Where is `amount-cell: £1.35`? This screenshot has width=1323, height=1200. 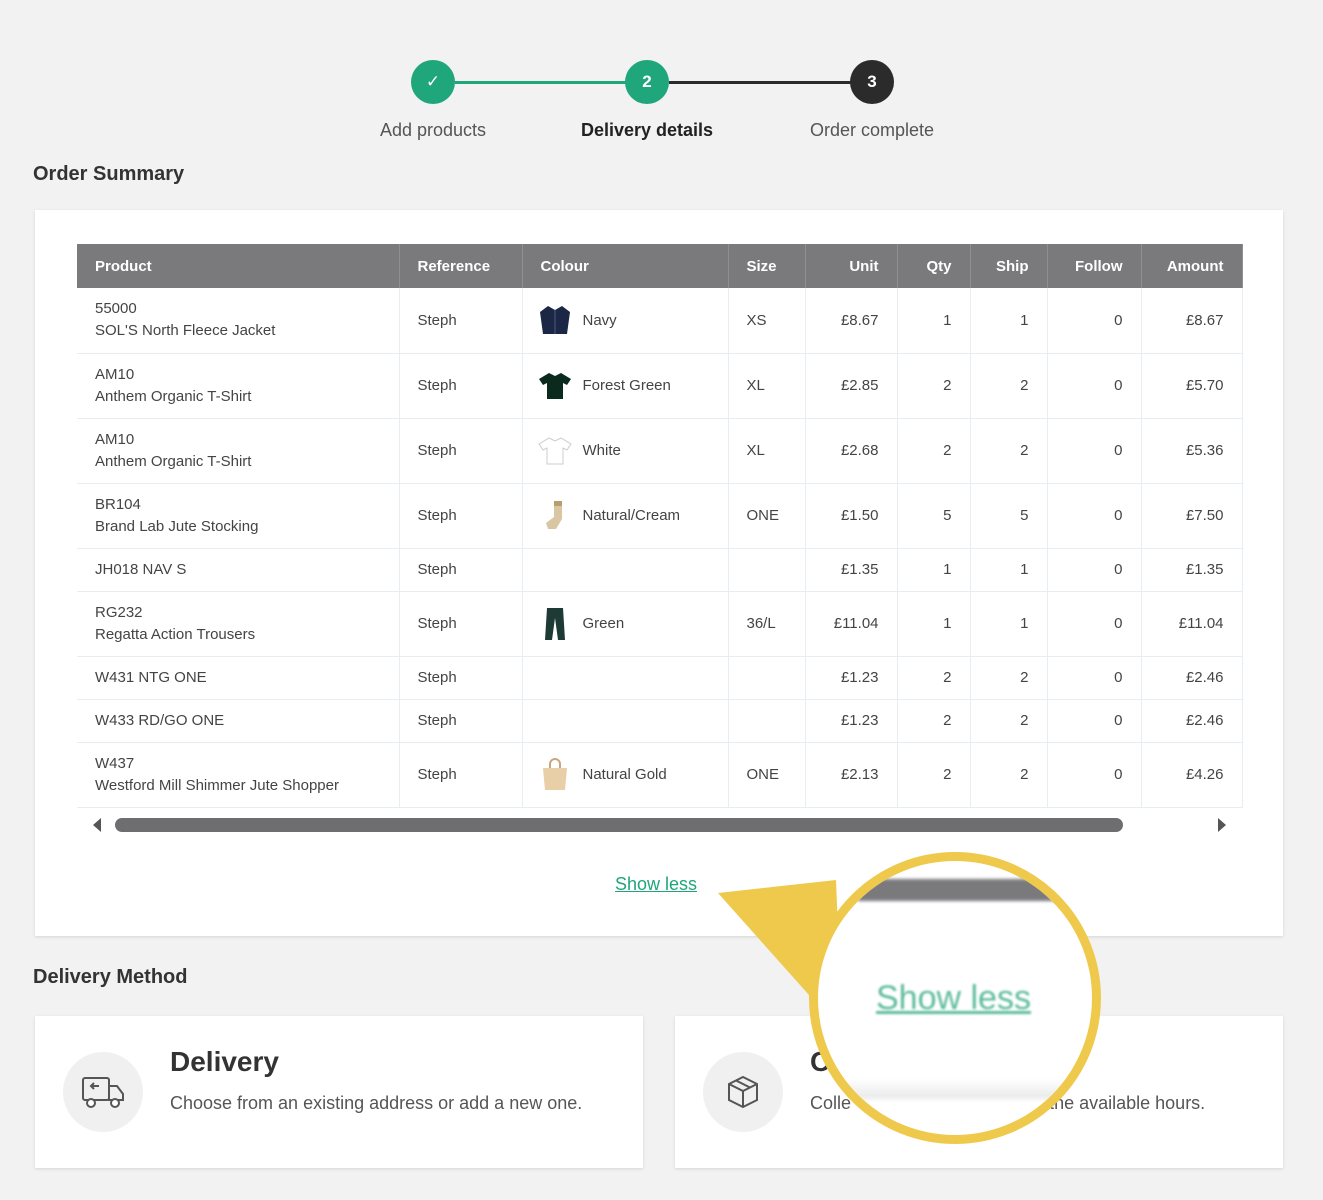 amount-cell: £1.35 is located at coordinates (1192, 570).